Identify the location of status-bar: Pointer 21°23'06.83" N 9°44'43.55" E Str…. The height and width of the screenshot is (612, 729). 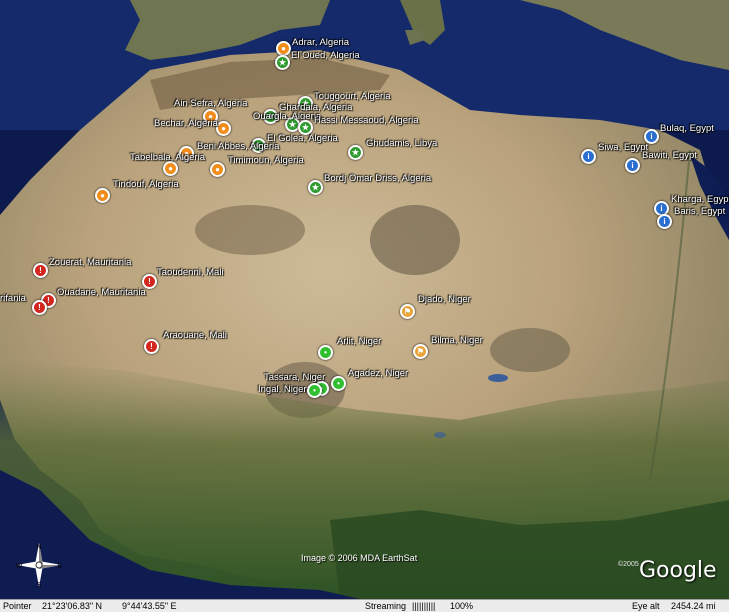
(364, 605).